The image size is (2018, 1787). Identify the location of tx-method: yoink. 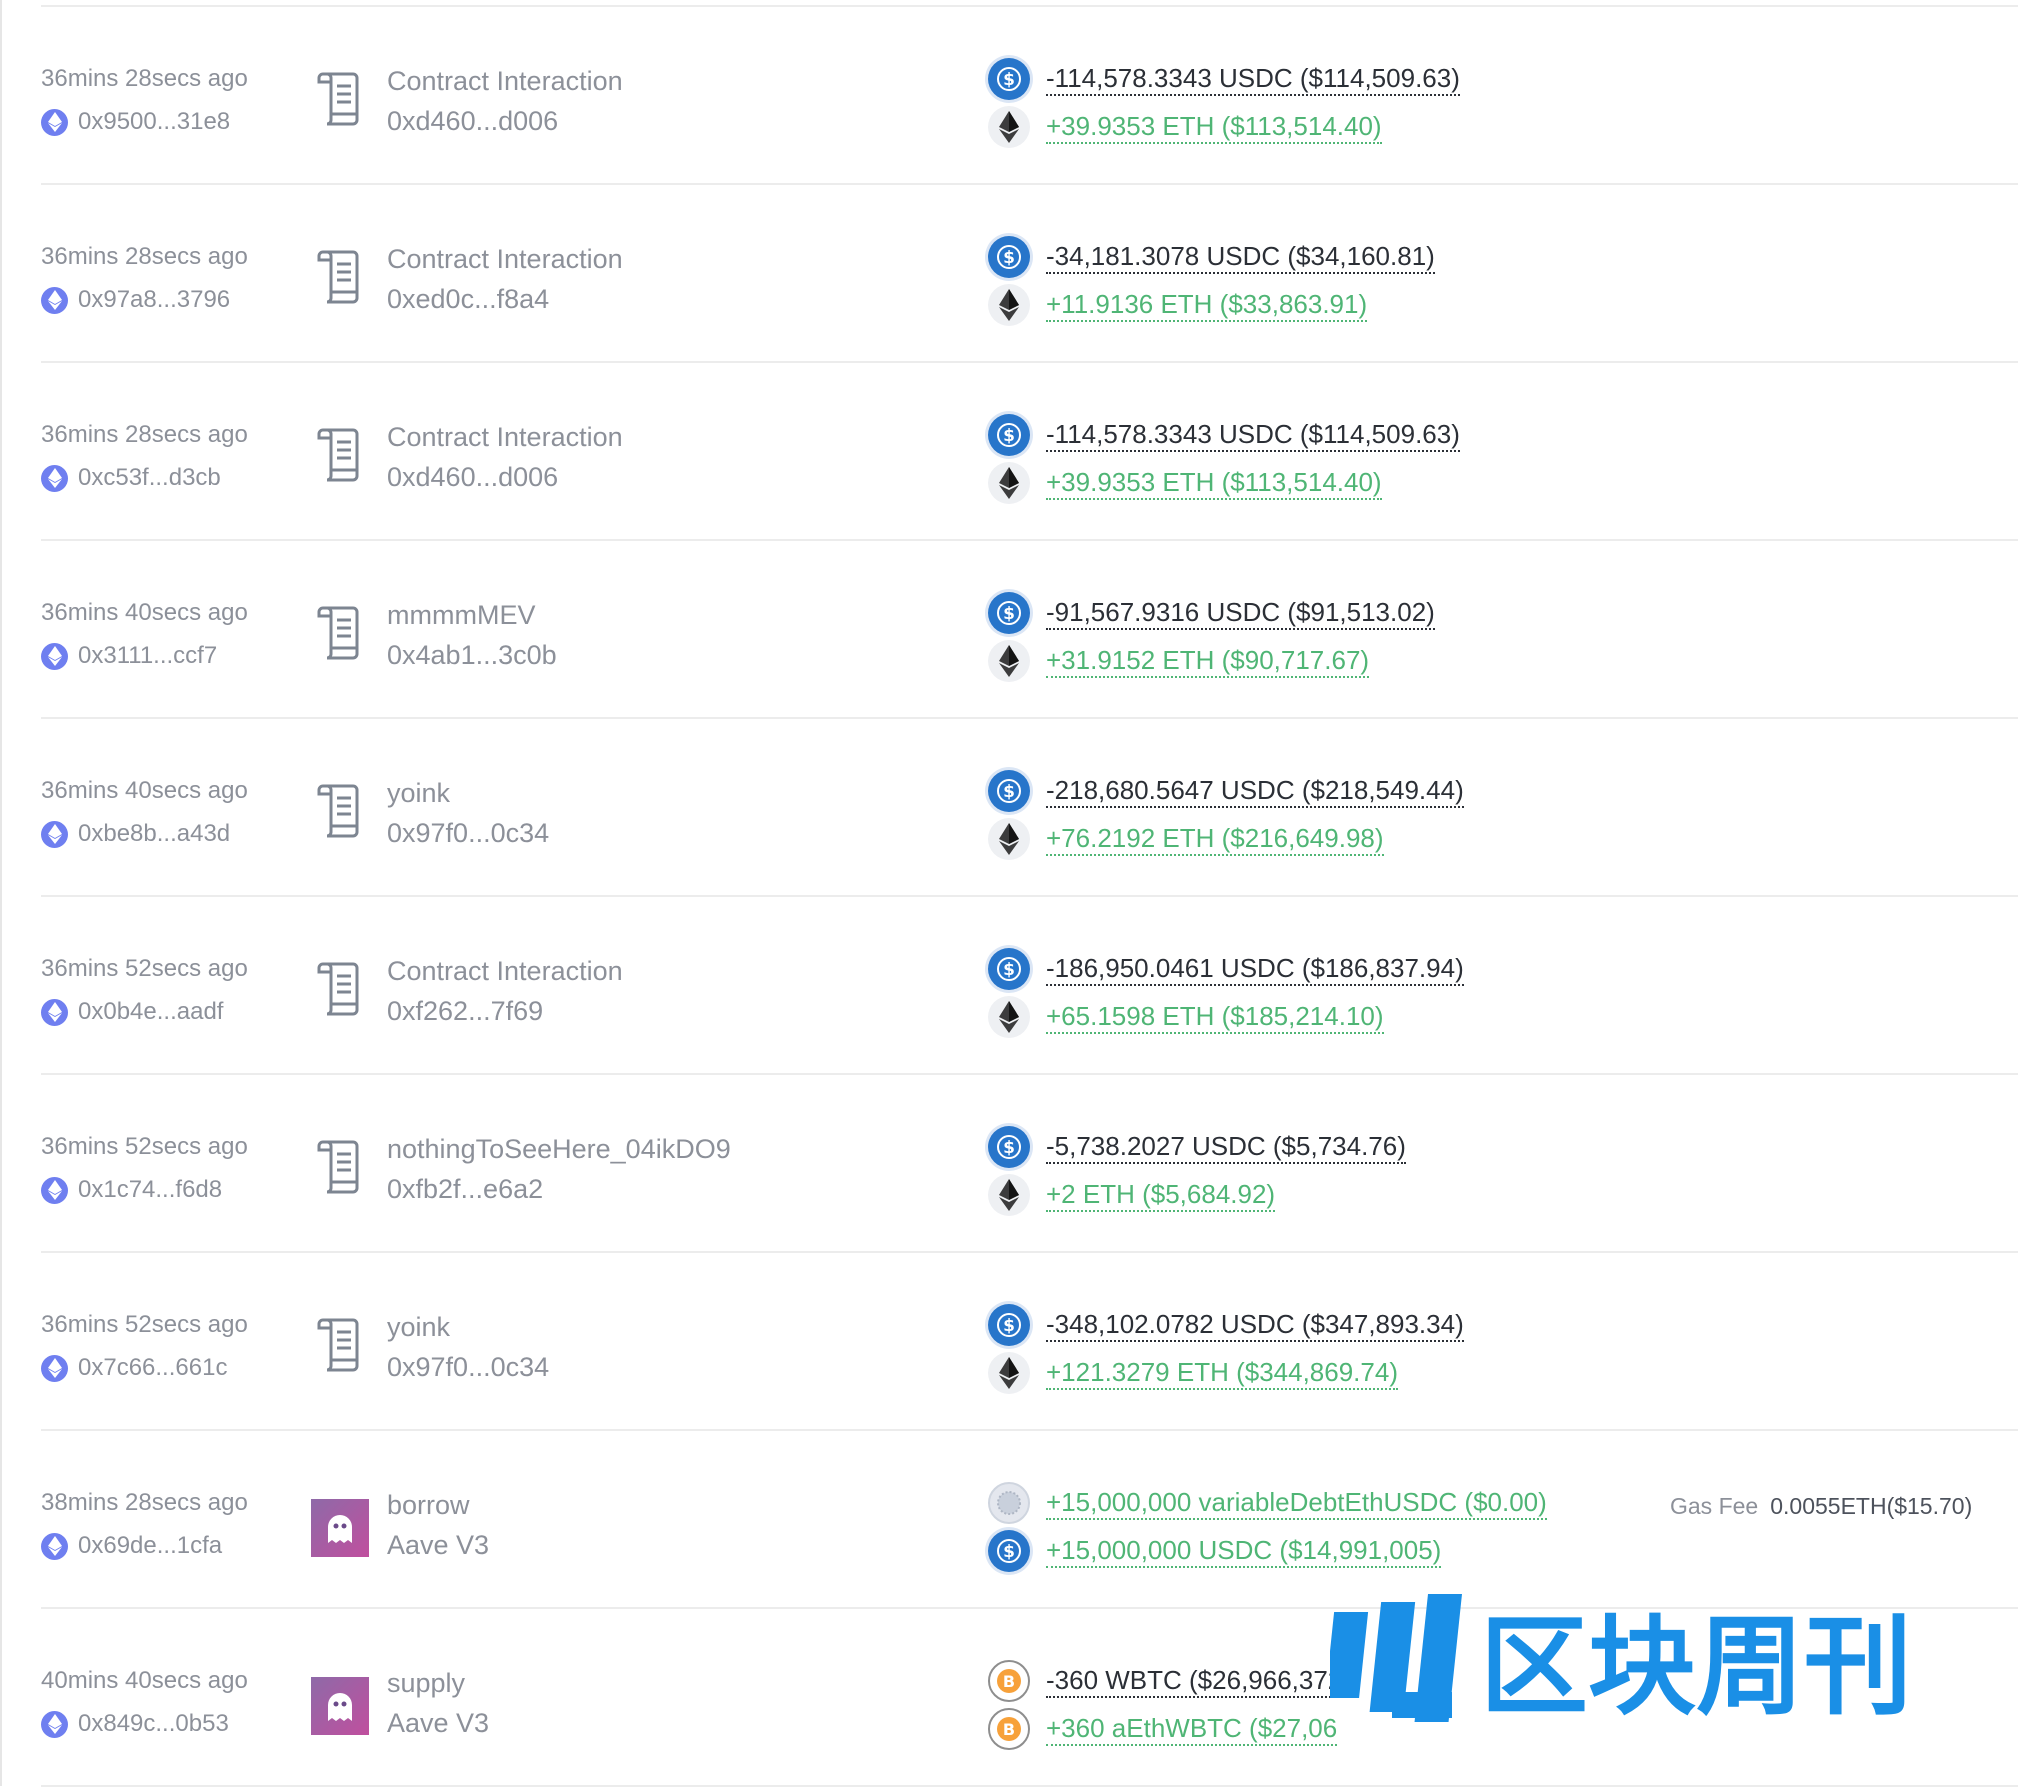
(419, 793).